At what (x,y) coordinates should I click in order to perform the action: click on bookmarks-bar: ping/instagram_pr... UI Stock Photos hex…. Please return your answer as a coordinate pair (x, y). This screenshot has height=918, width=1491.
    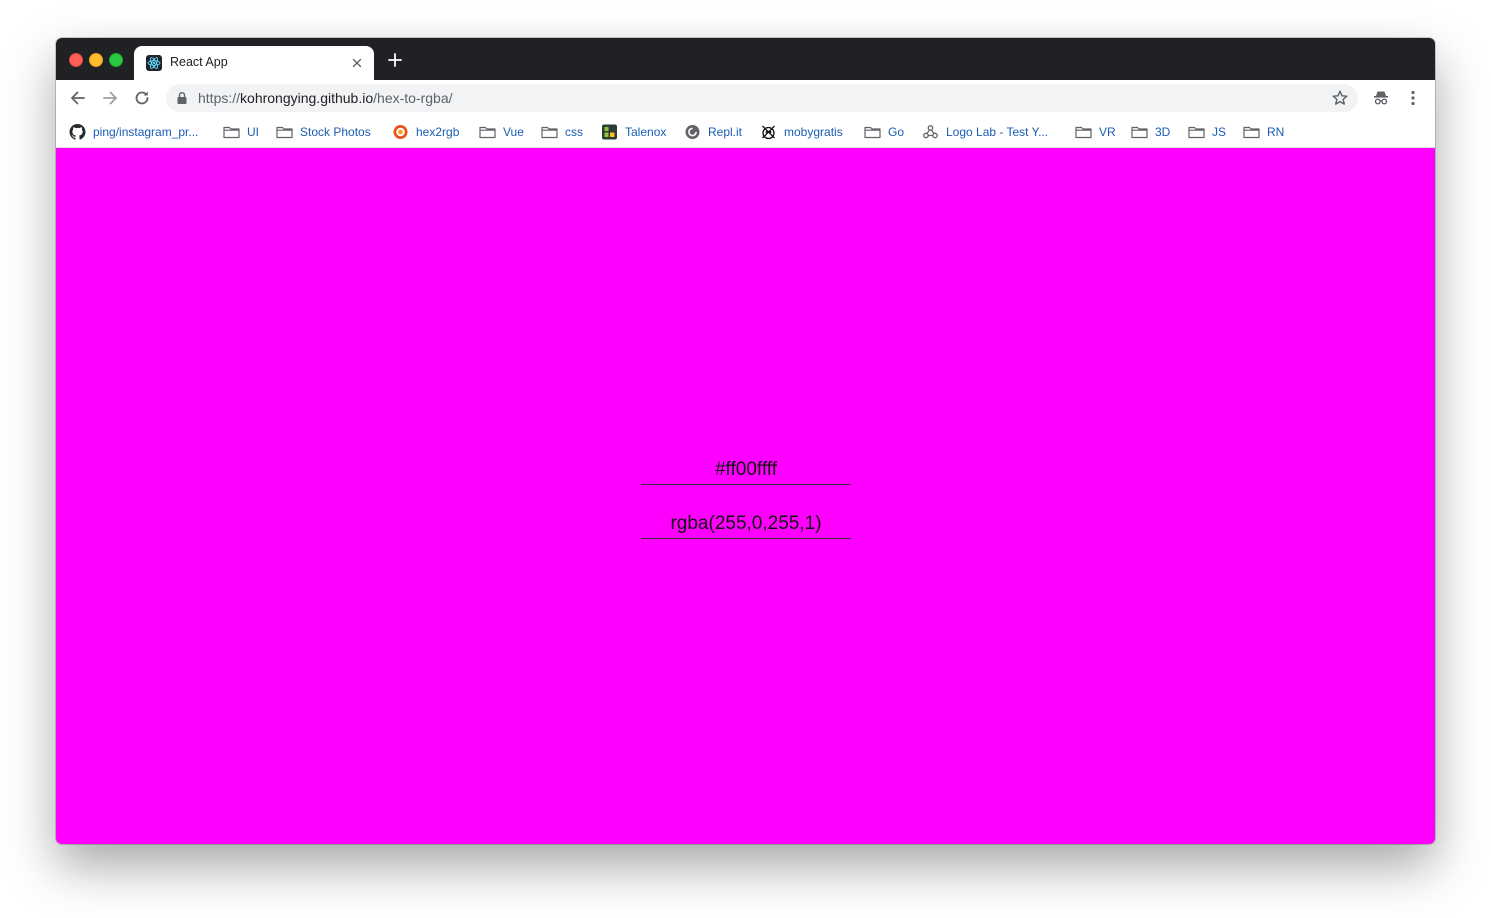
    Looking at the image, I should click on (745, 132).